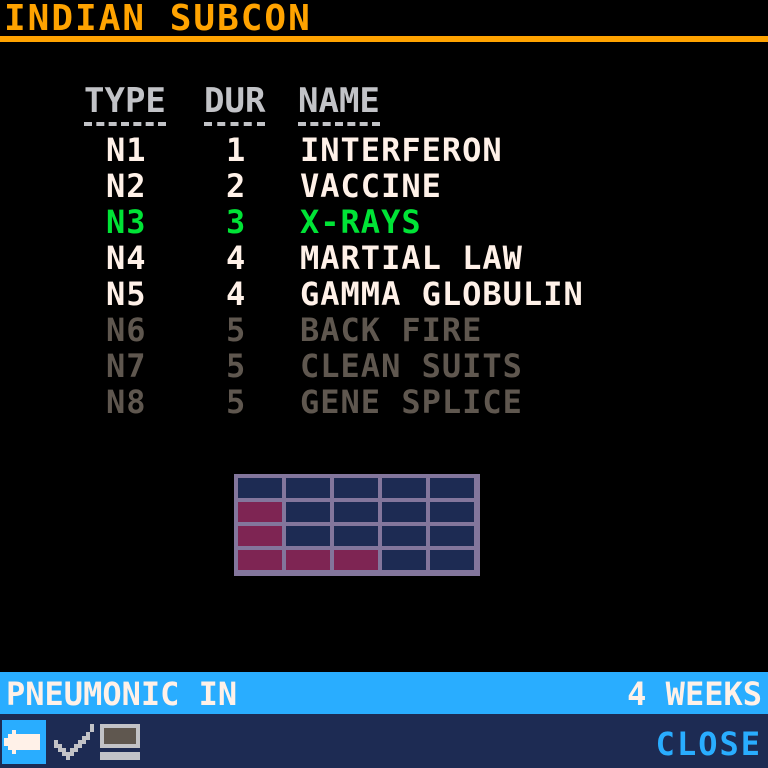 Image resolution: width=768 pixels, height=768 pixels. I want to click on cure-type: n6, so click(126, 330).